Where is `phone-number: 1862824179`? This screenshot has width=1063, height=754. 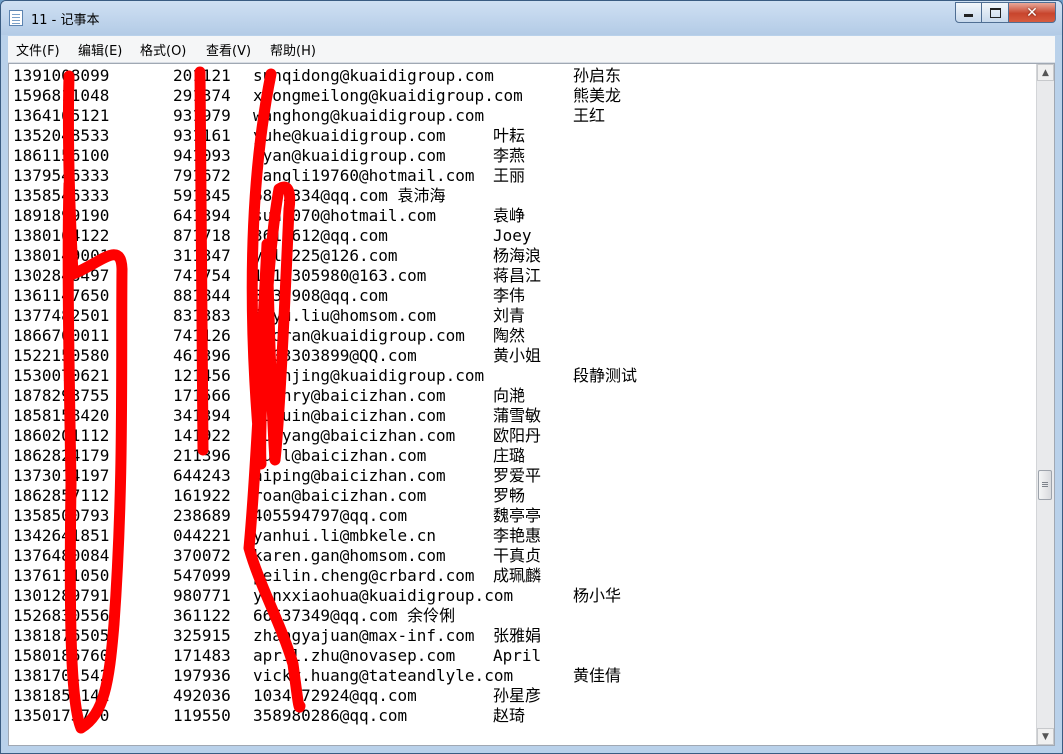
phone-number: 1862824179 is located at coordinates (61, 455).